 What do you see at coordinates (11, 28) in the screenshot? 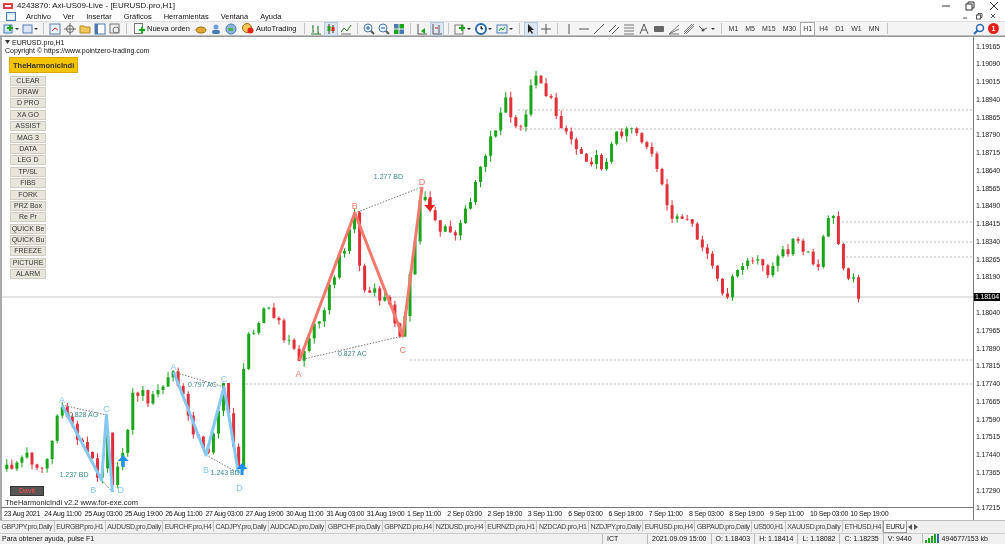
I see `new-chart-icon` at bounding box center [11, 28].